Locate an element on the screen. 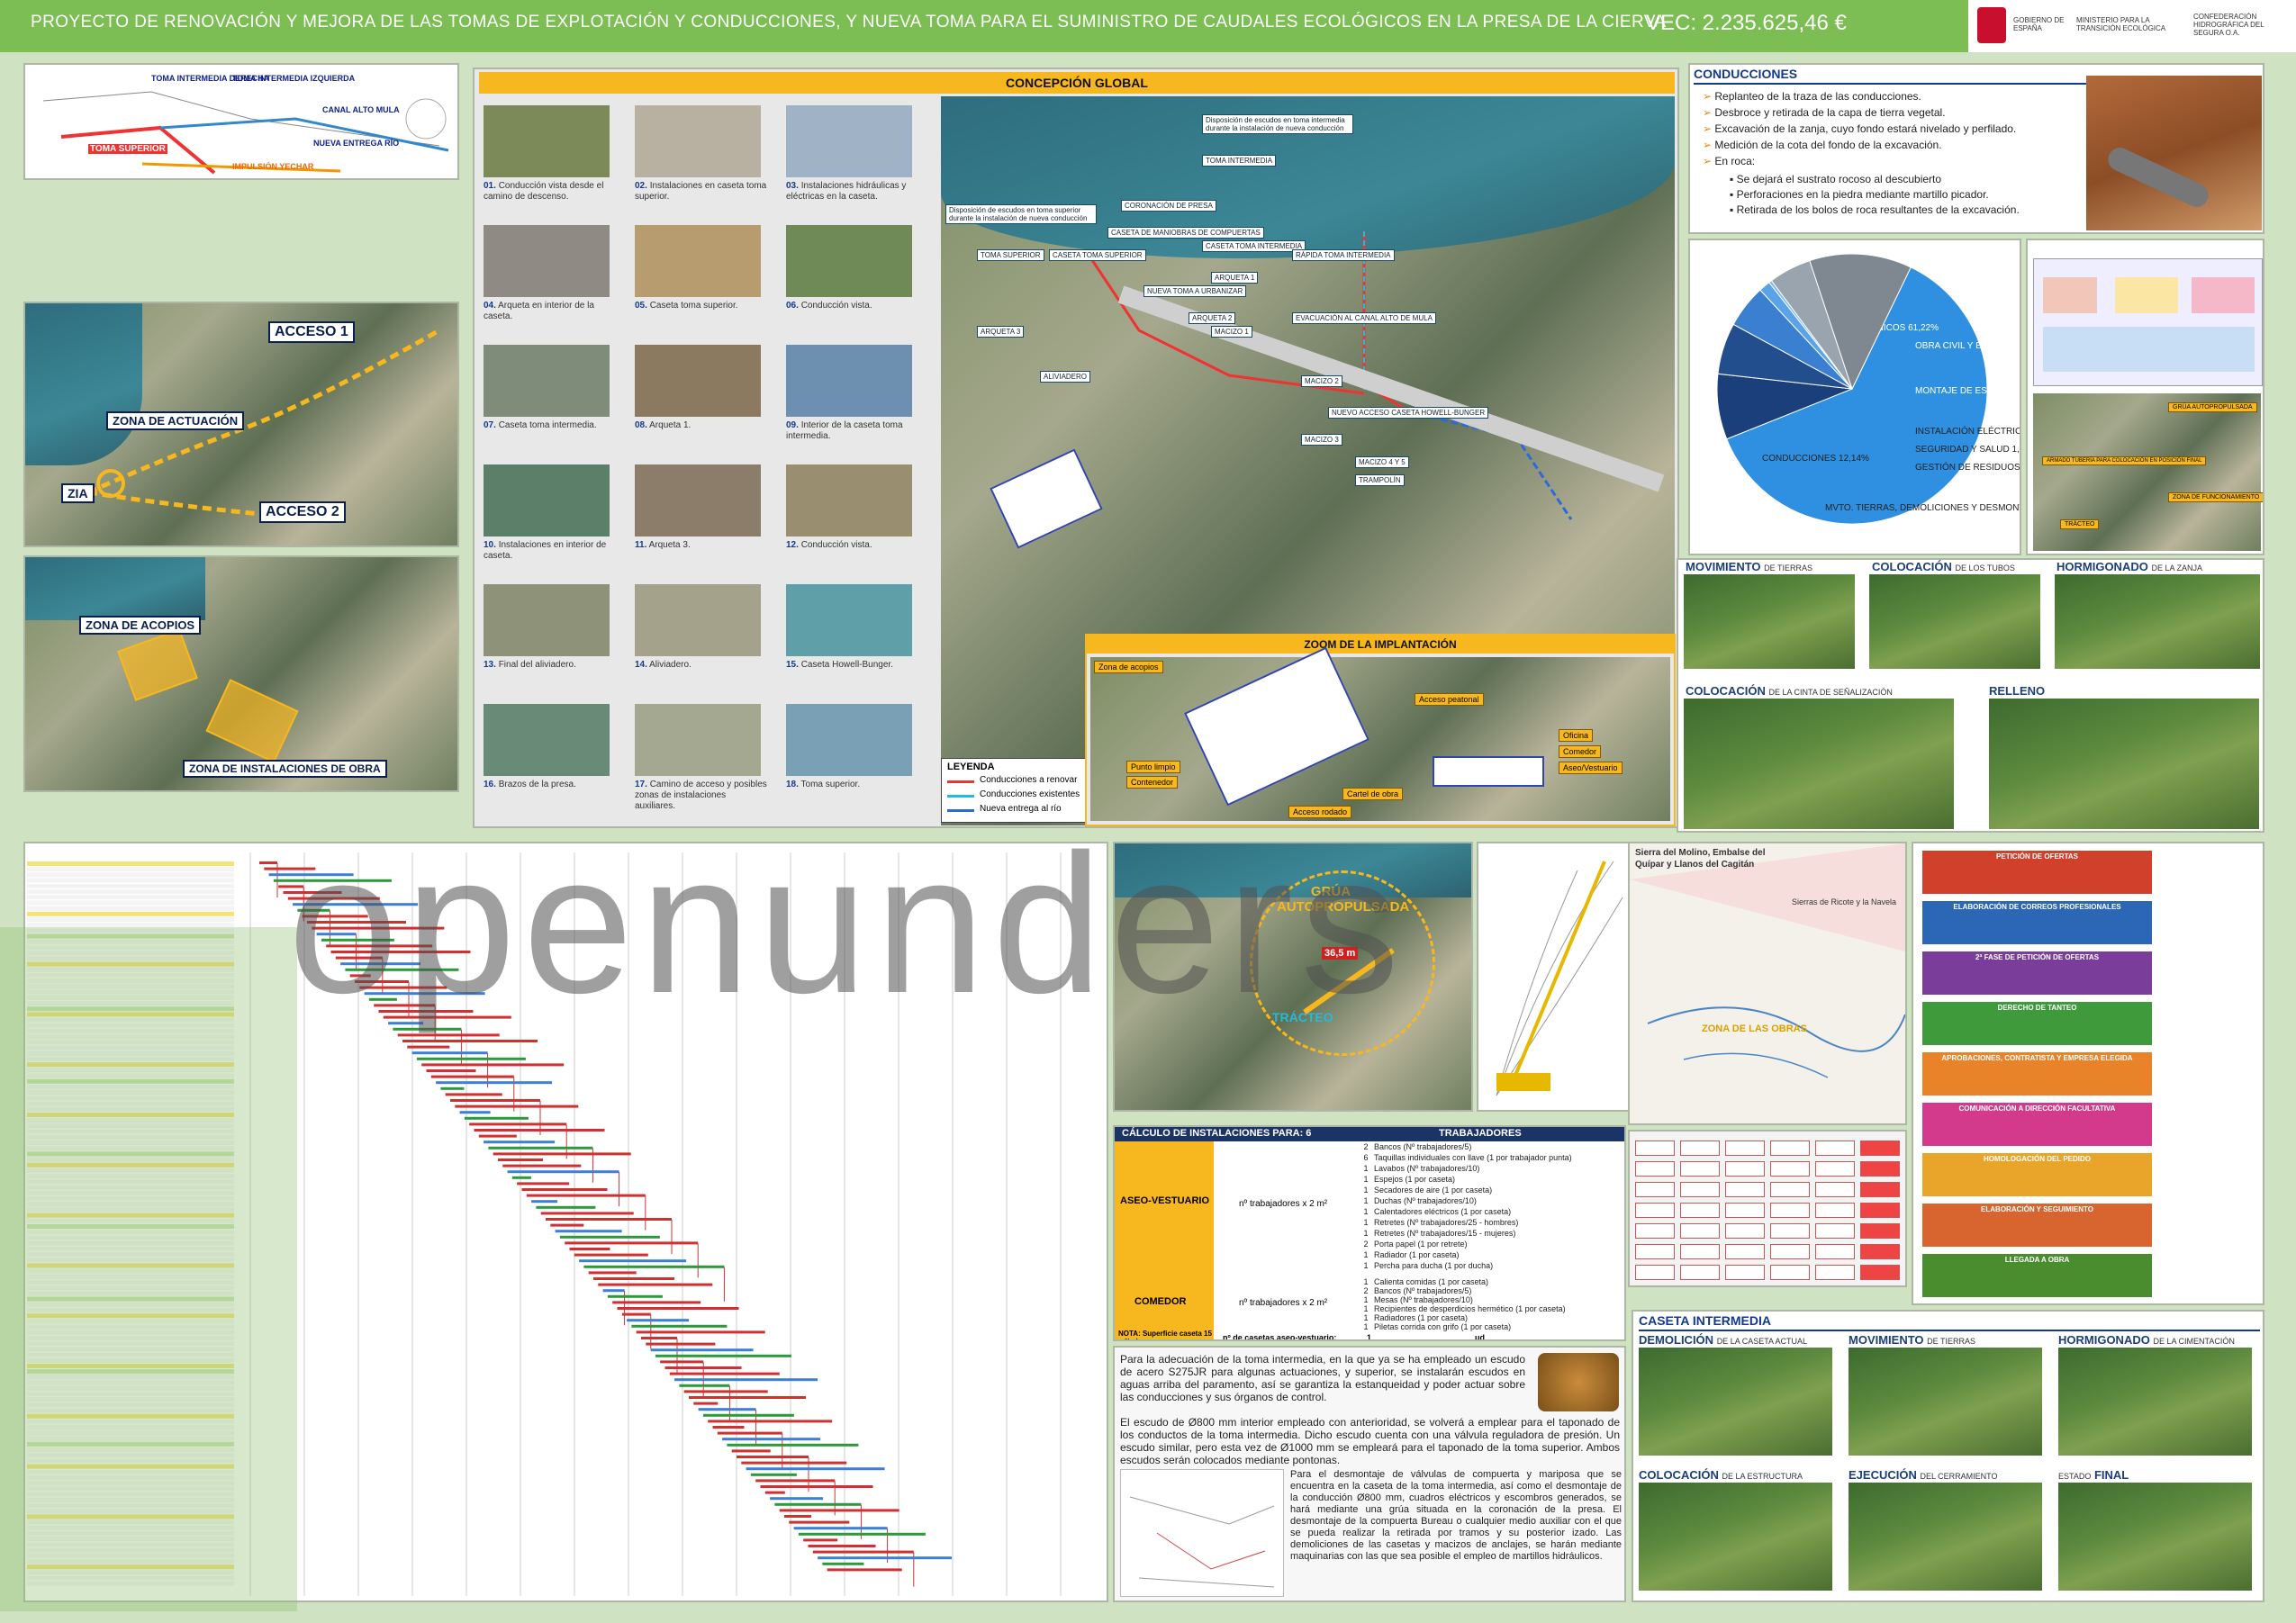 Image resolution: width=2296 pixels, height=1623 pixels. map-tag-11: ARQUETA 3 is located at coordinates (1001, 332).